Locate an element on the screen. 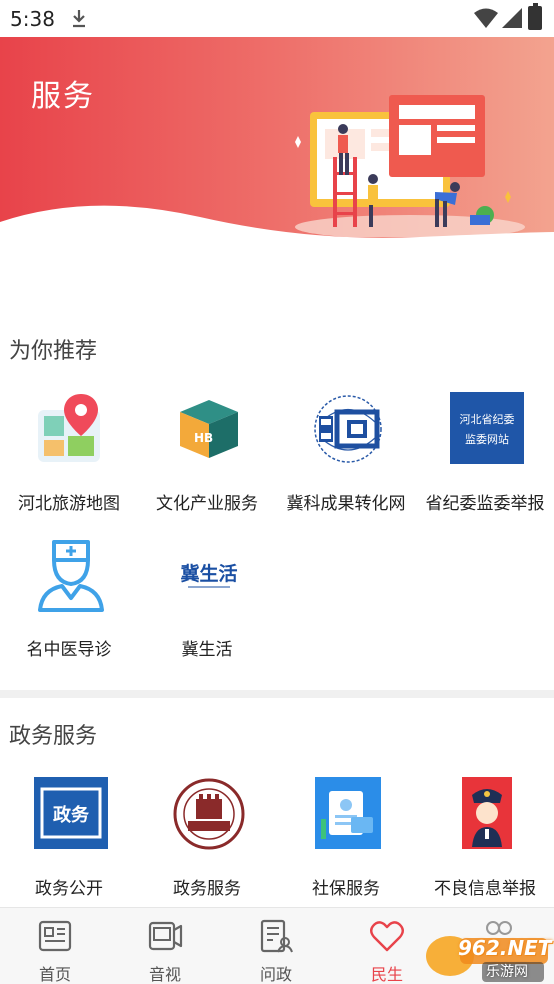 The width and height of the screenshot is (554, 984). service-item-discipline-report: 河北省纪委 监委网站 省纪委监委举报 is located at coordinates (485, 457).